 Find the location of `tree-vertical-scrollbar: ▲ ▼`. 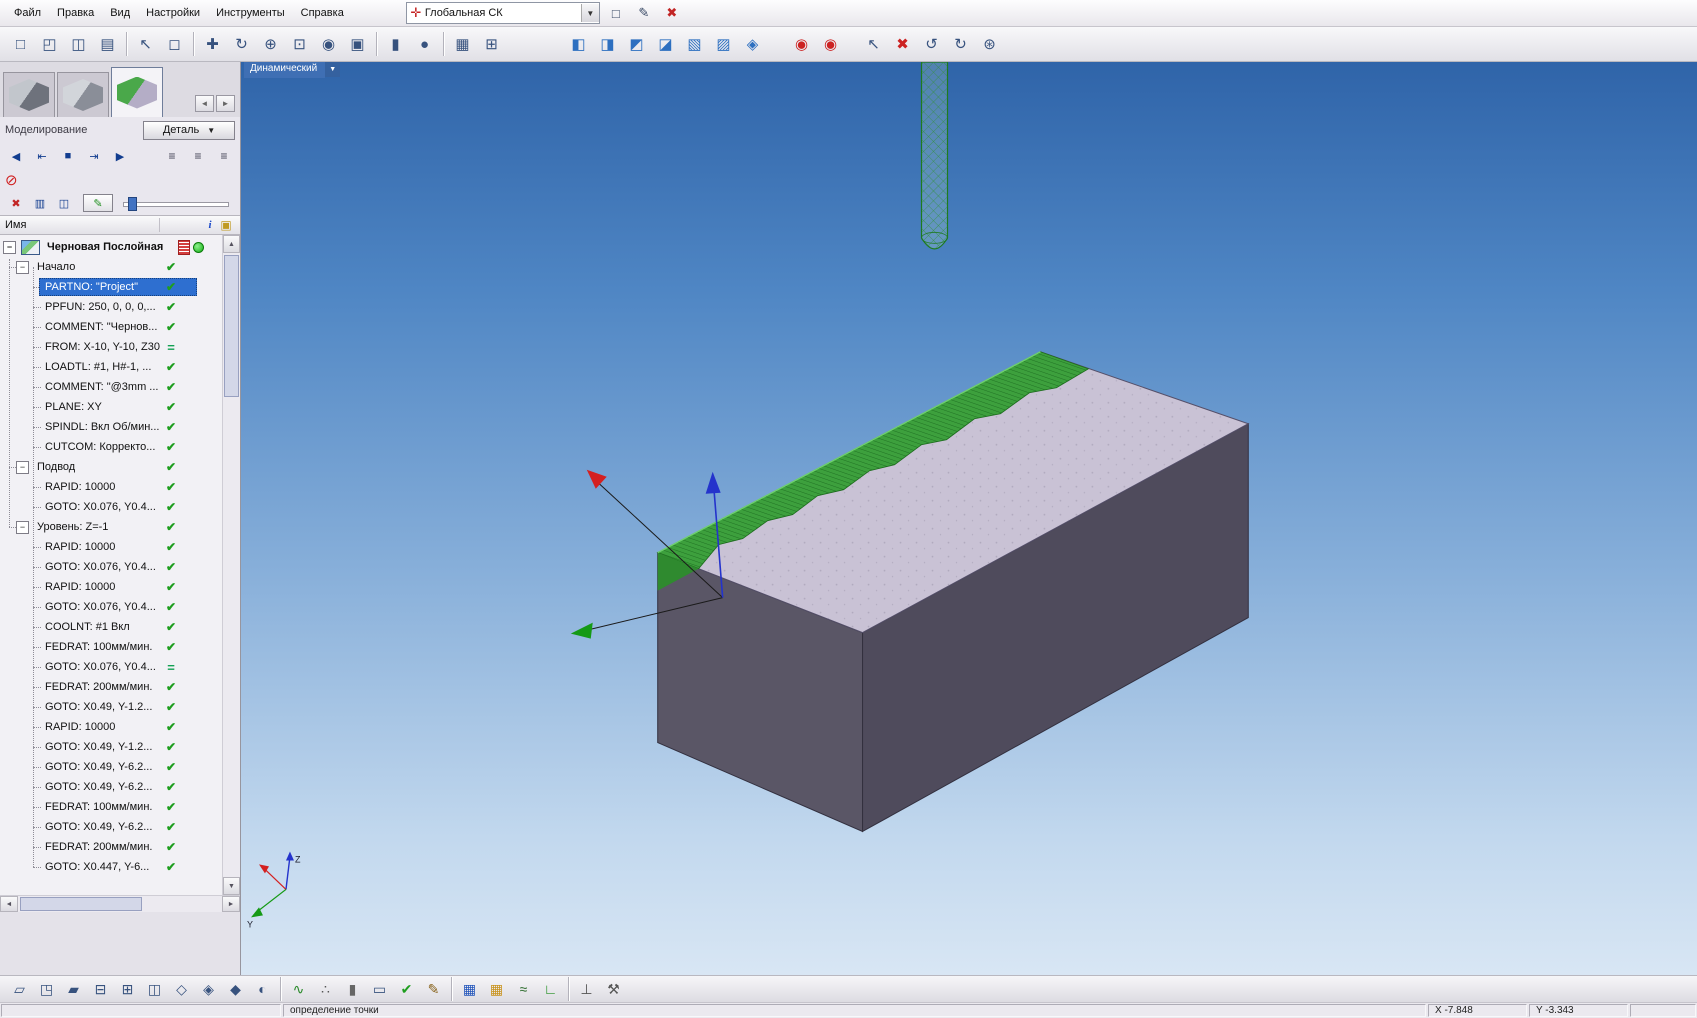

tree-vertical-scrollbar: ▲ ▼ is located at coordinates (231, 565).